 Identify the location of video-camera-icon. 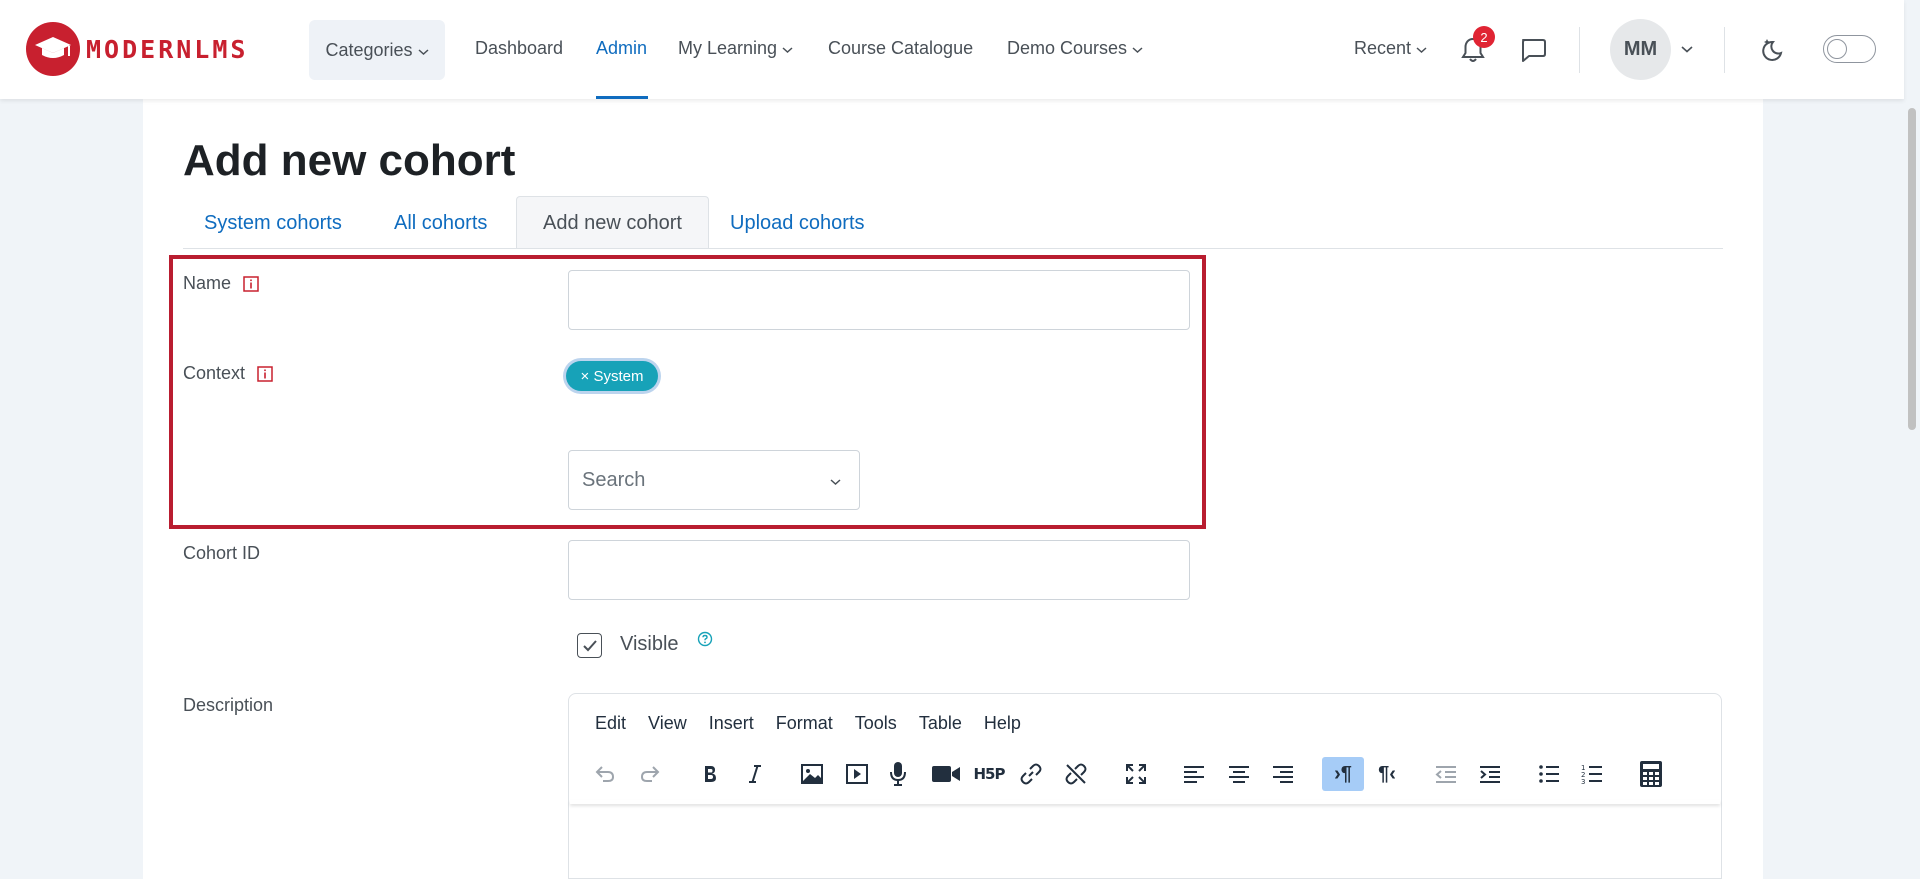
(946, 774).